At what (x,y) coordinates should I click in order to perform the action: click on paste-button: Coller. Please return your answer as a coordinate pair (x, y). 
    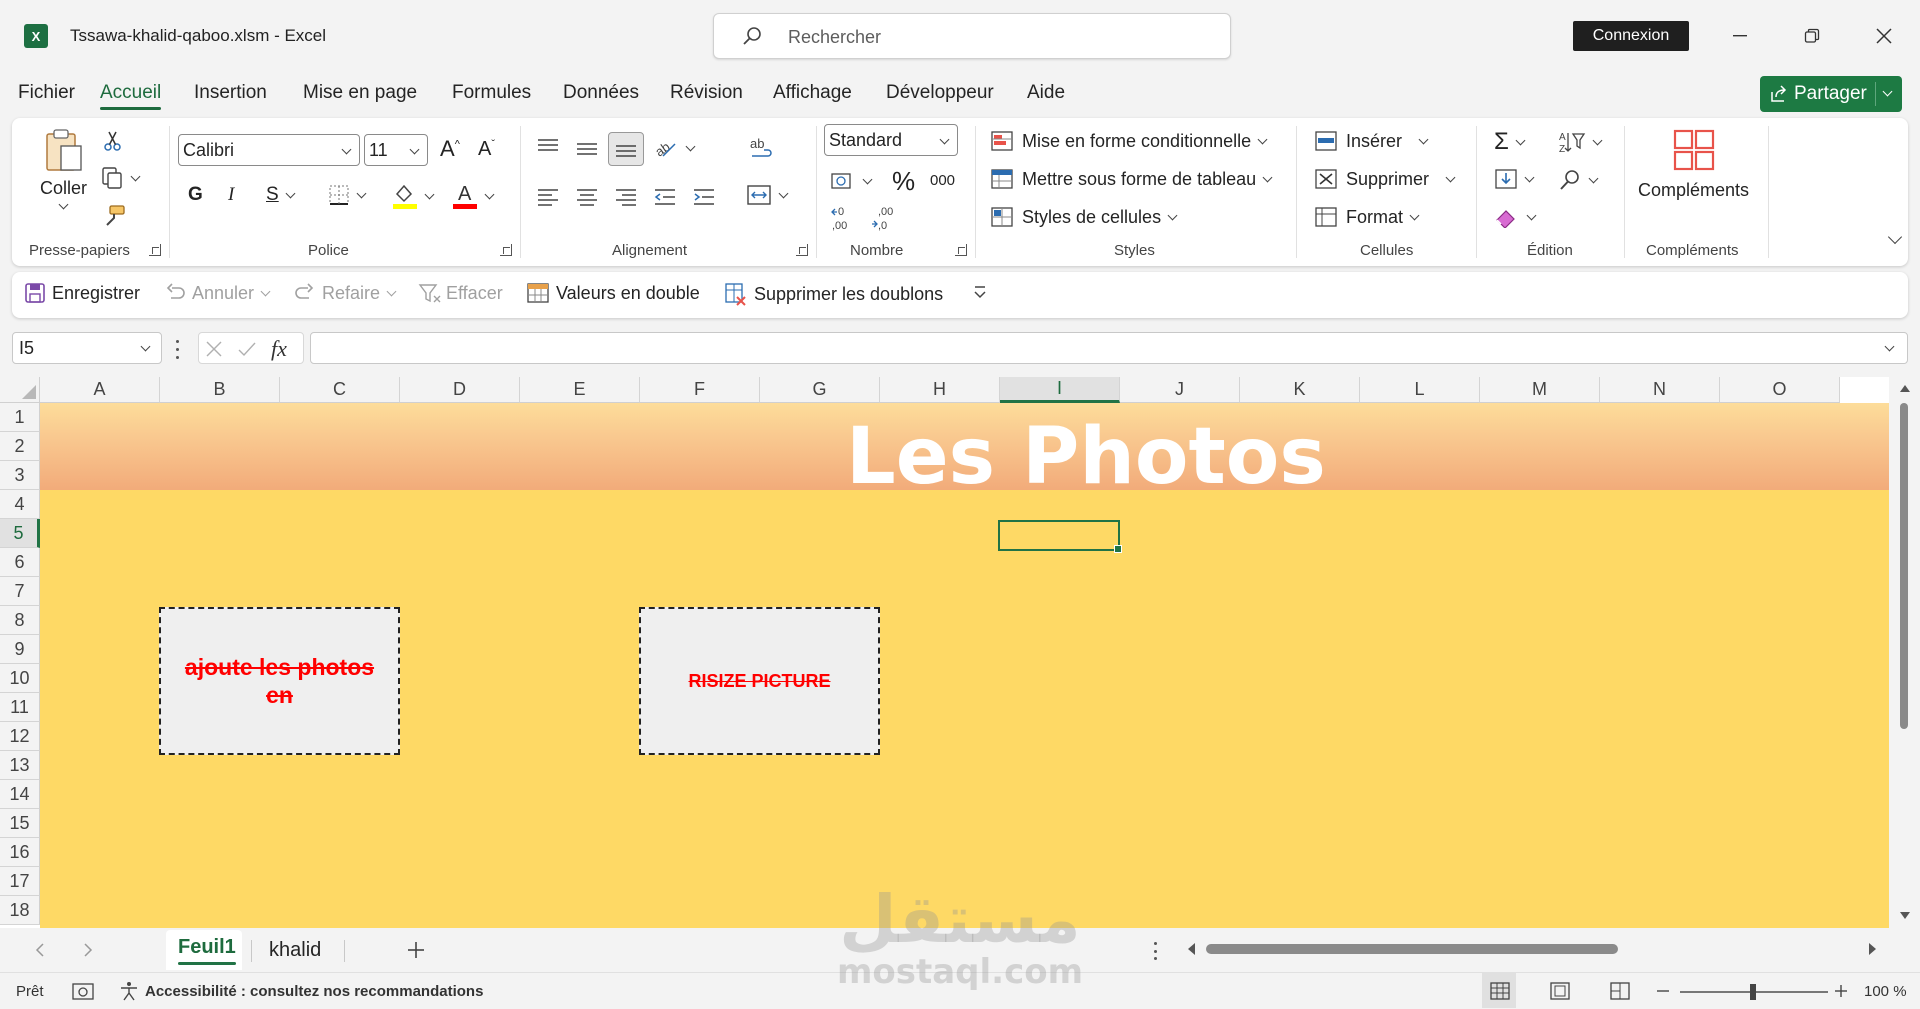
    Looking at the image, I should click on (63, 169).